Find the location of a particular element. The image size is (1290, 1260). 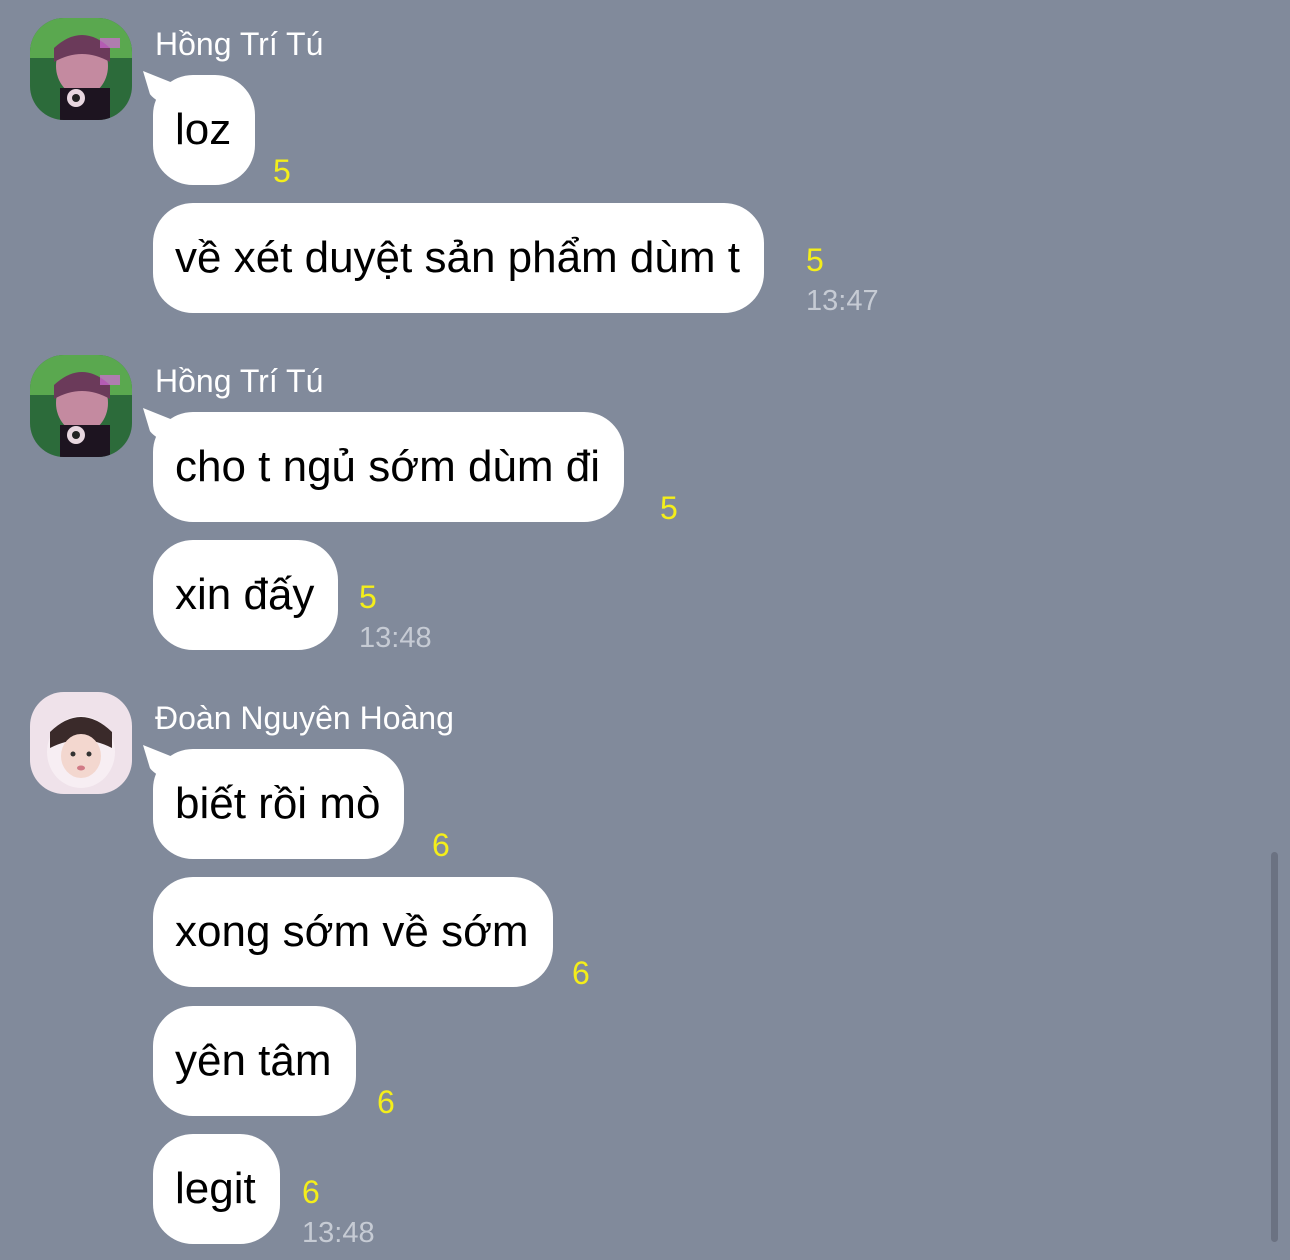

scrollbar-thumb is located at coordinates (1274, 1047).